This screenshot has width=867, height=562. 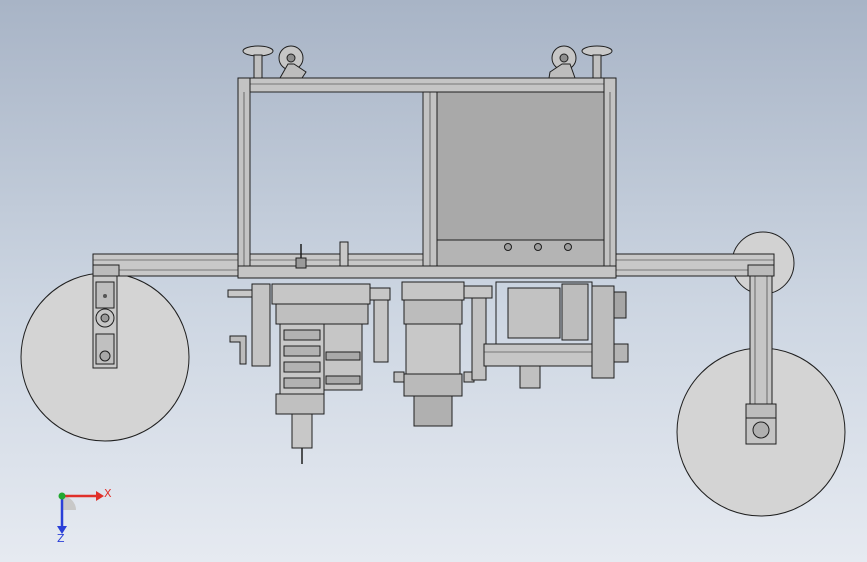 I want to click on right-wheel-leg, so click(x=761, y=357).